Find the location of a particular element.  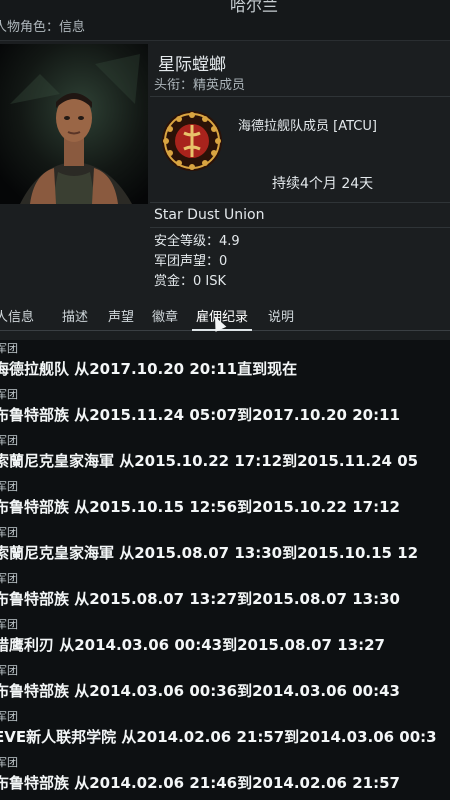

character-stats: 安全等级：4.9 军团声望：0 赏金：0 ISK is located at coordinates (197, 262).